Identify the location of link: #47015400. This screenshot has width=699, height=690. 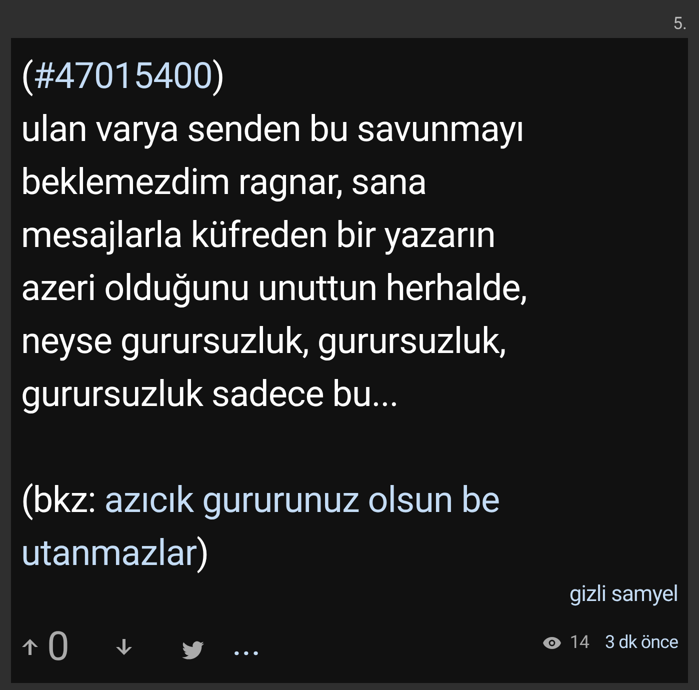
(122, 76).